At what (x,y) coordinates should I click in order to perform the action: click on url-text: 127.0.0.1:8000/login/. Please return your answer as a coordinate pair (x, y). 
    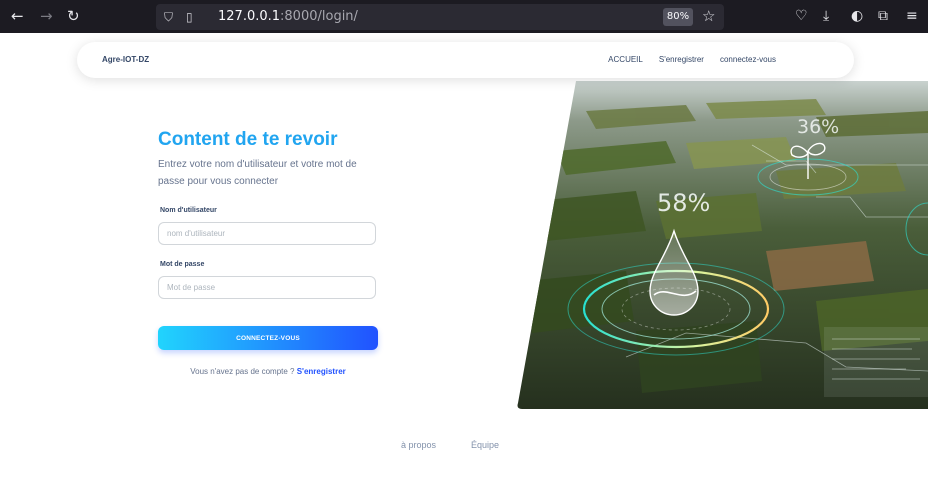
    Looking at the image, I should click on (288, 17).